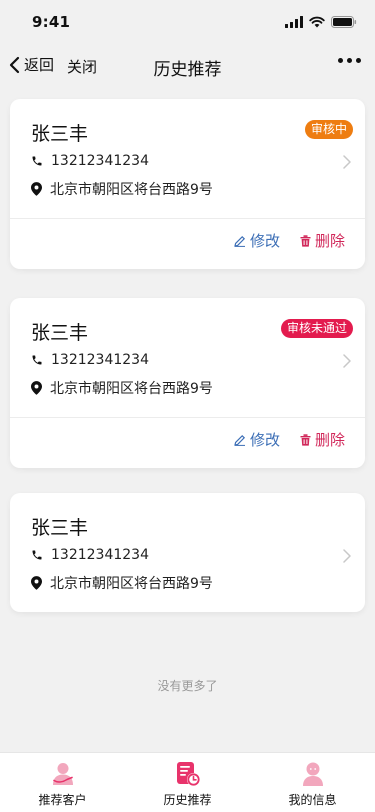  What do you see at coordinates (294, 22) in the screenshot?
I see `signal-icon` at bounding box center [294, 22].